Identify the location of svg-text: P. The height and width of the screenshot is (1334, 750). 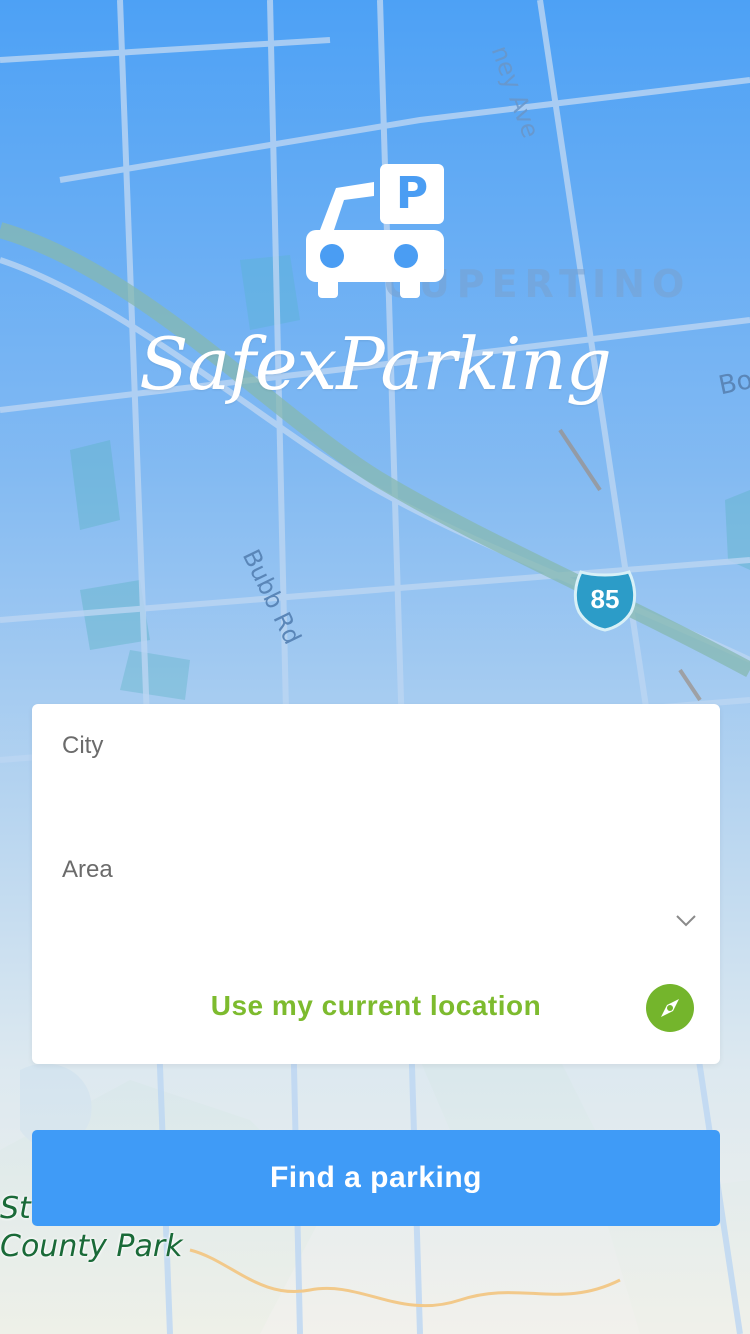
(412, 193).